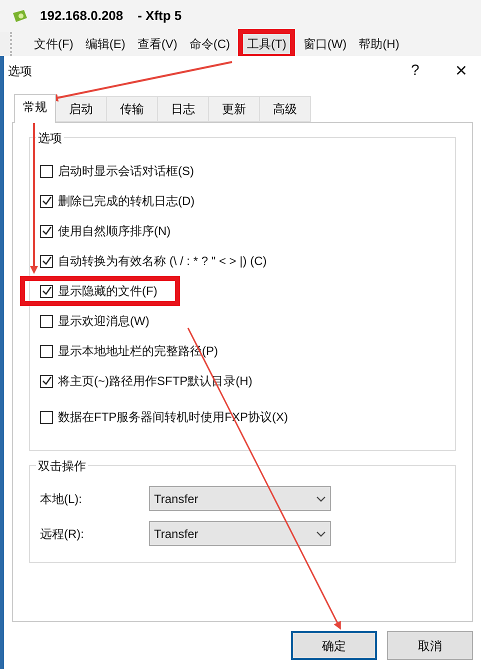 This screenshot has width=481, height=669. Describe the element at coordinates (114, 231) in the screenshot. I see `option-label: 使用自然顺序排序(N)` at that location.